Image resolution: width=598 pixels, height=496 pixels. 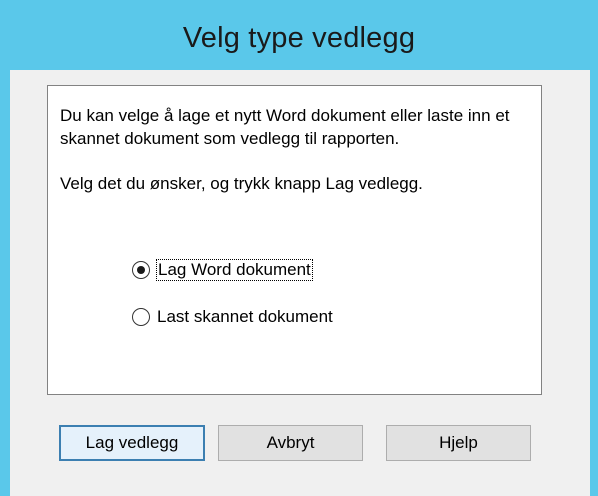 I want to click on radio-option-word: Lag Word dokument, so click(x=222, y=270).